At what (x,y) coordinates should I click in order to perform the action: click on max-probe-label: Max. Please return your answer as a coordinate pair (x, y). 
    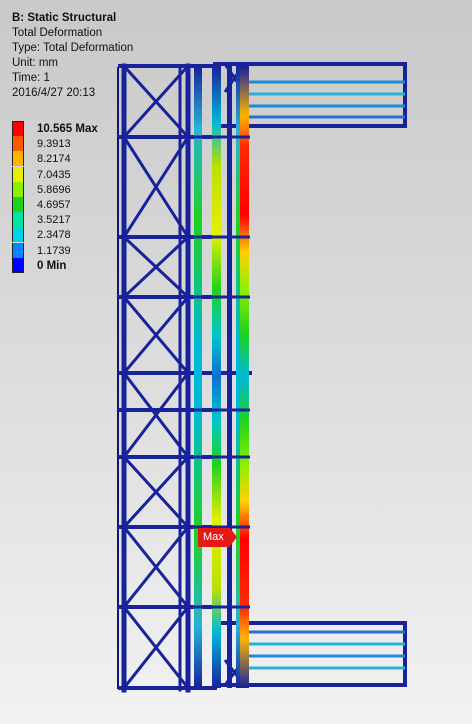
    Looking at the image, I should click on (217, 537).